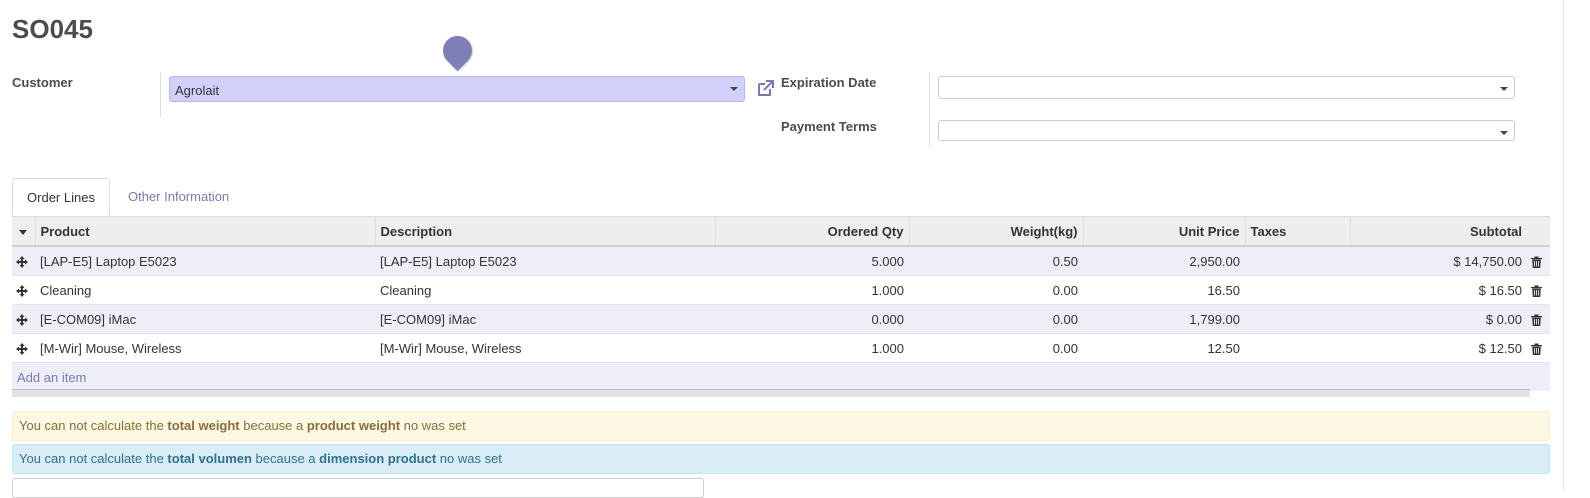 The height and width of the screenshot is (498, 1590). I want to click on page-title: SO045, so click(52, 29).